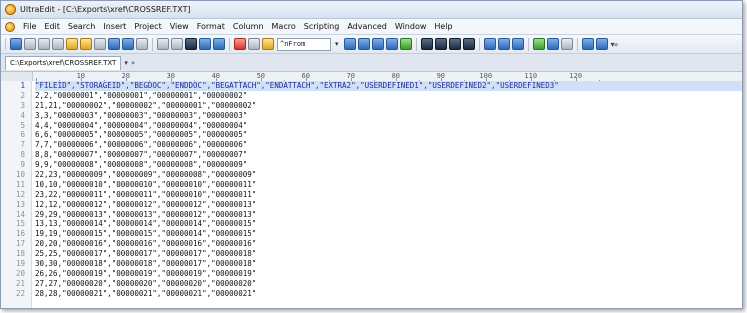 The width and height of the screenshot is (747, 313). Describe the element at coordinates (426, 44) in the screenshot. I see `align-left-icon` at that location.